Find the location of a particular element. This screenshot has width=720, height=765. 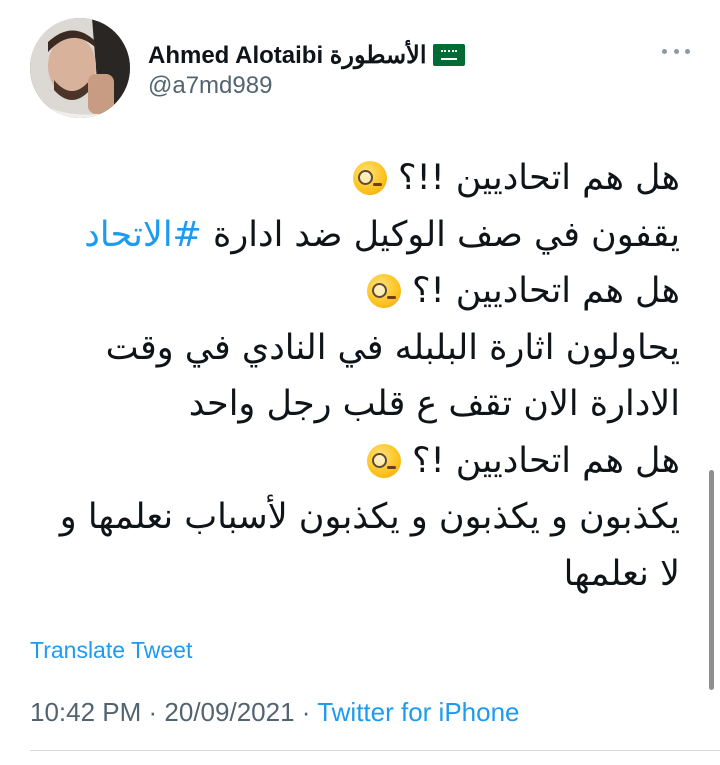

divider is located at coordinates (375, 750).